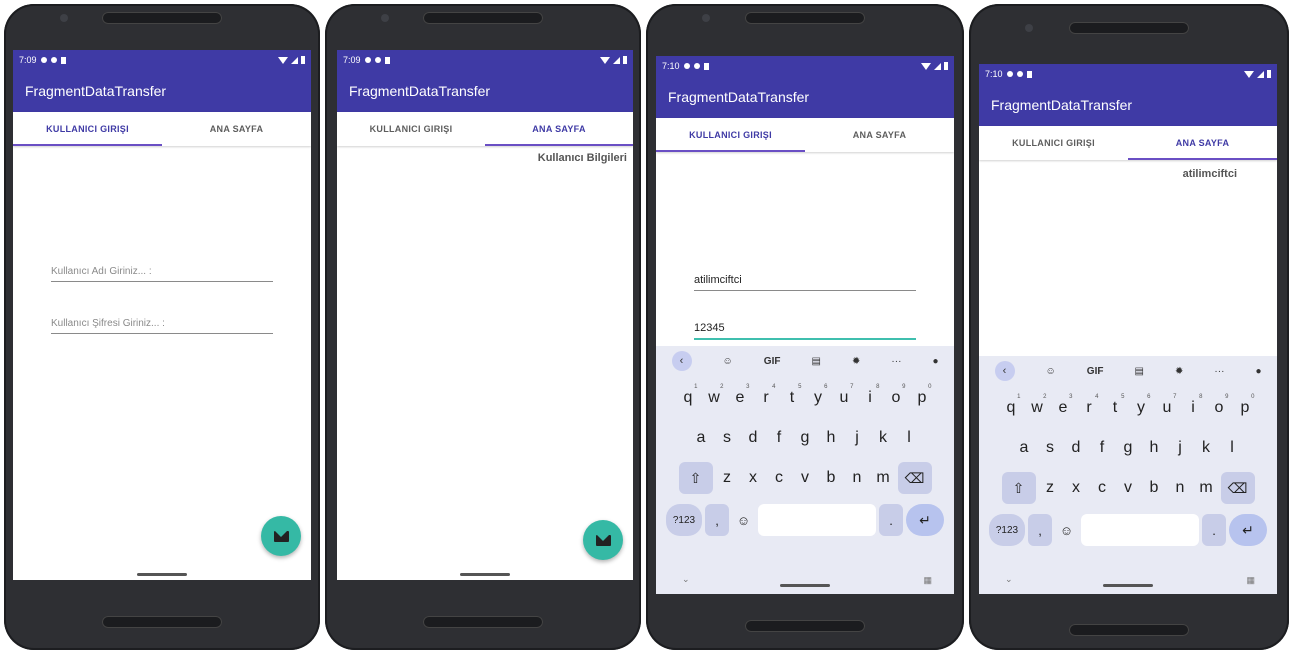 The height and width of the screenshot is (654, 1297). Describe the element at coordinates (766, 398) in the screenshot. I see `key-r: r4` at that location.